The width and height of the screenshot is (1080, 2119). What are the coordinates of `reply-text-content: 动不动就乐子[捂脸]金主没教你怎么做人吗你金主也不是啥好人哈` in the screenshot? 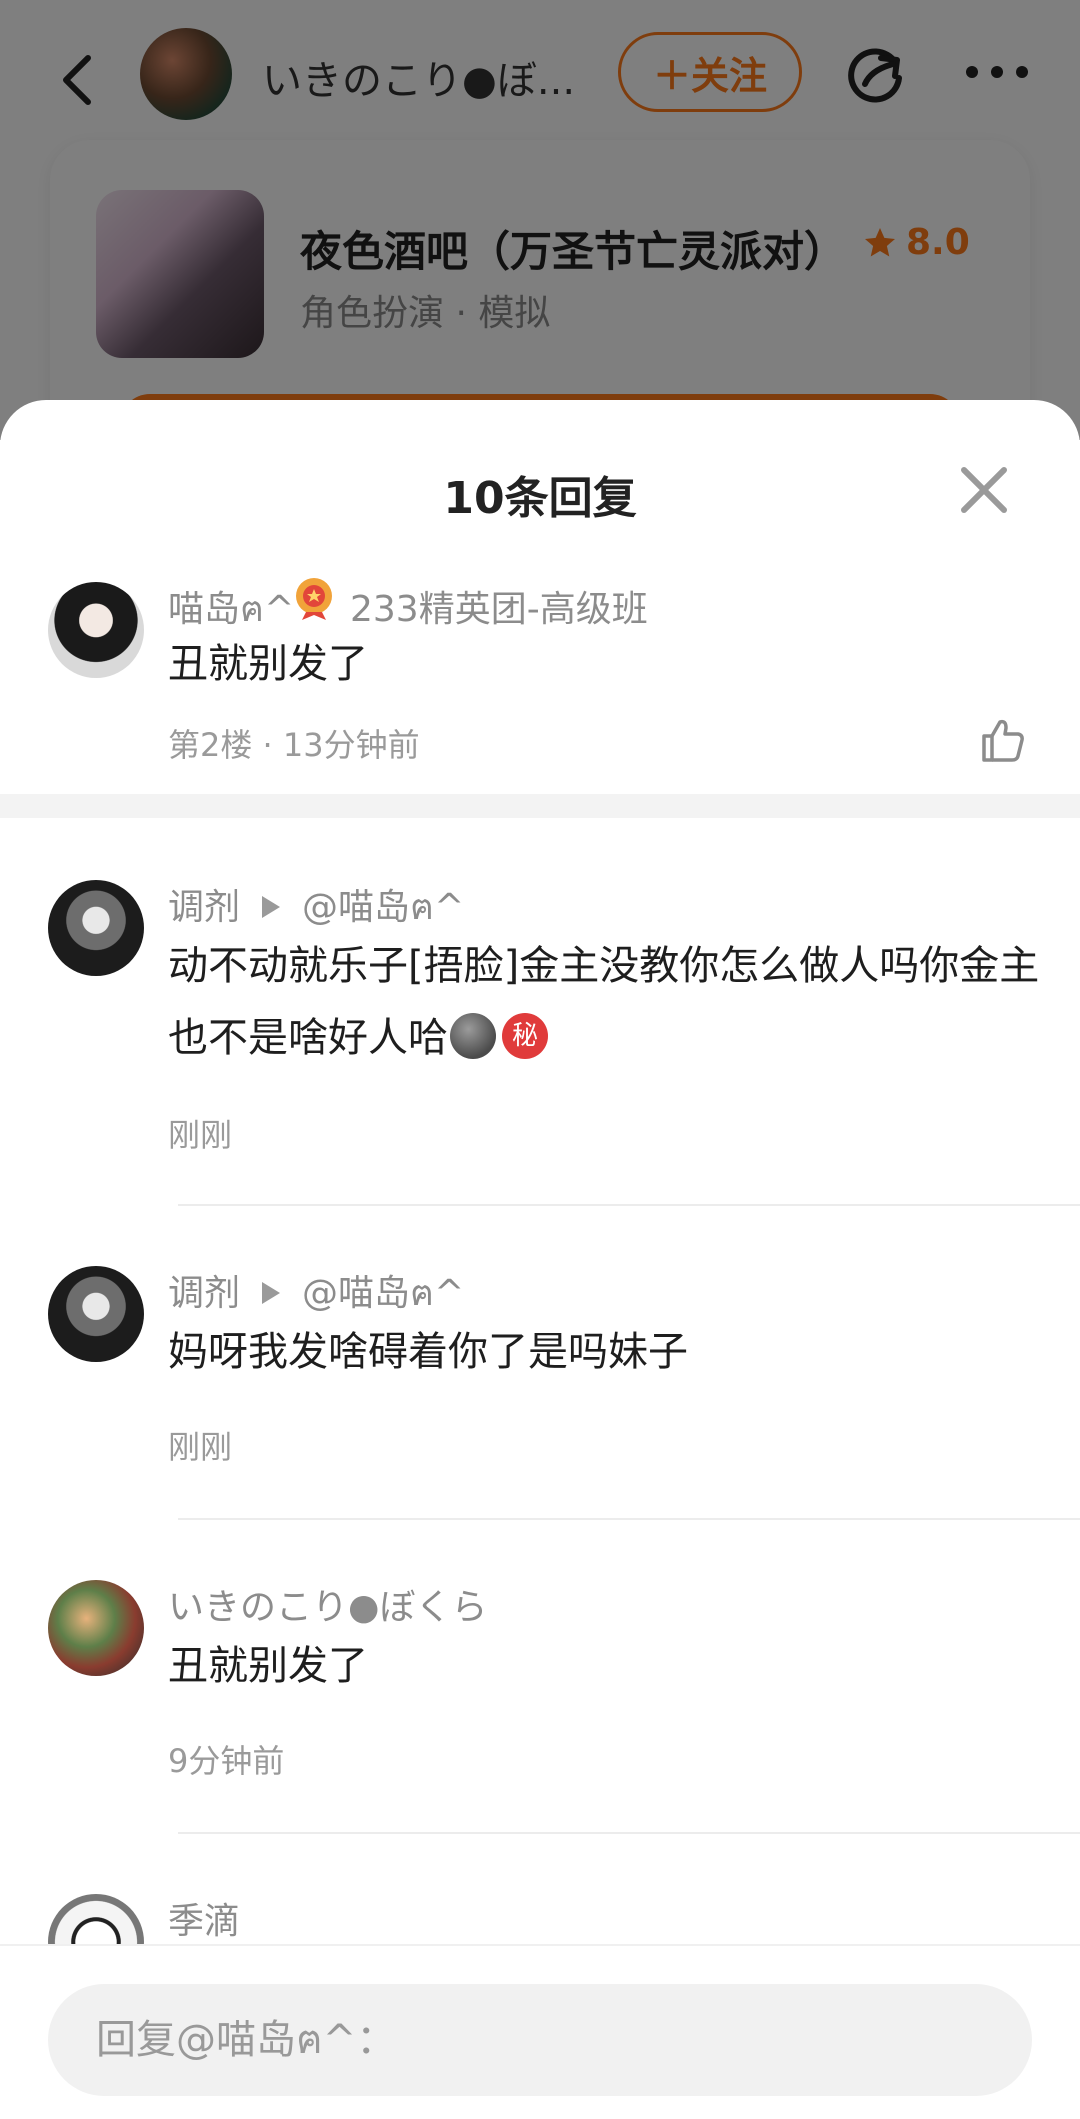 It's located at (604, 1002).